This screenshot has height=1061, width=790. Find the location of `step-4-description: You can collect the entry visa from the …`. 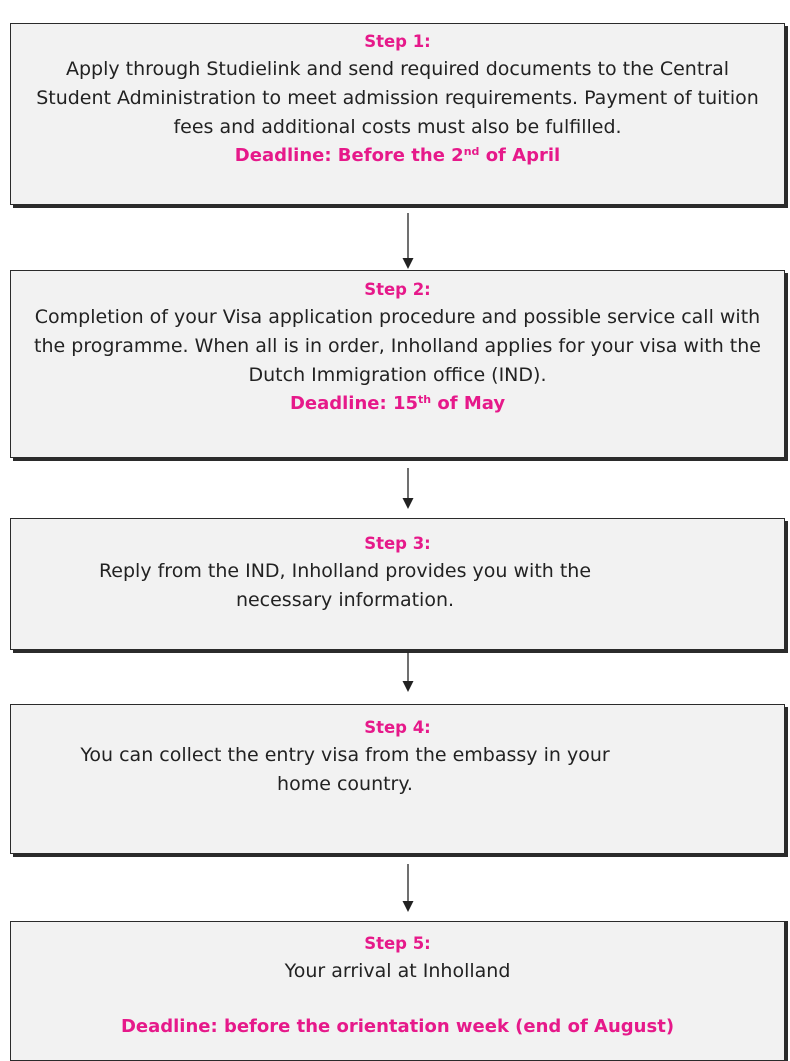

step-4-description: You can collect the entry visa from the … is located at coordinates (345, 769).